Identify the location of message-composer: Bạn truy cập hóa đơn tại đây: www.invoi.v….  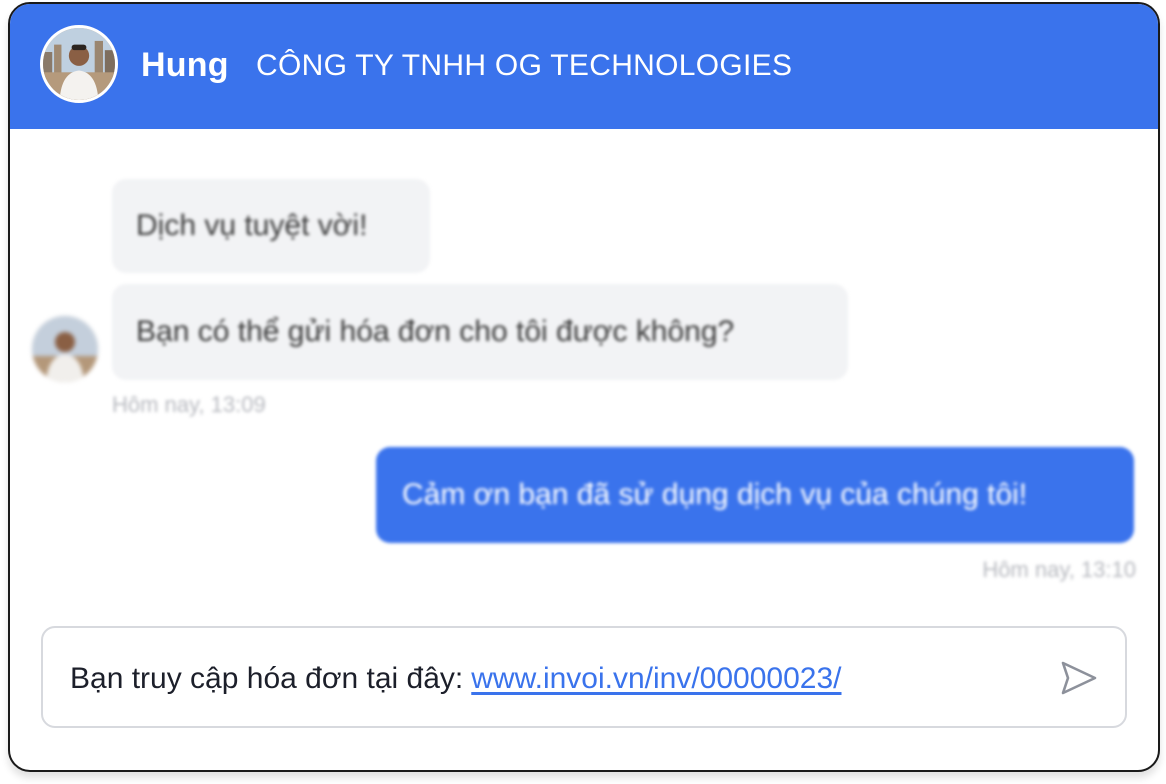
(584, 677).